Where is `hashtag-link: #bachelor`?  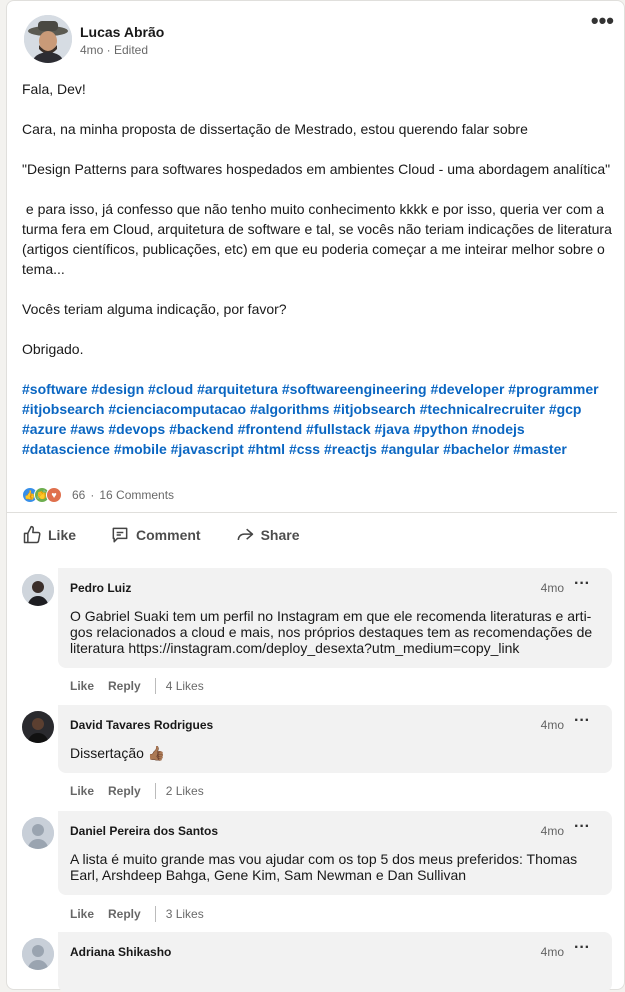
hashtag-link: #bachelor is located at coordinates (476, 449).